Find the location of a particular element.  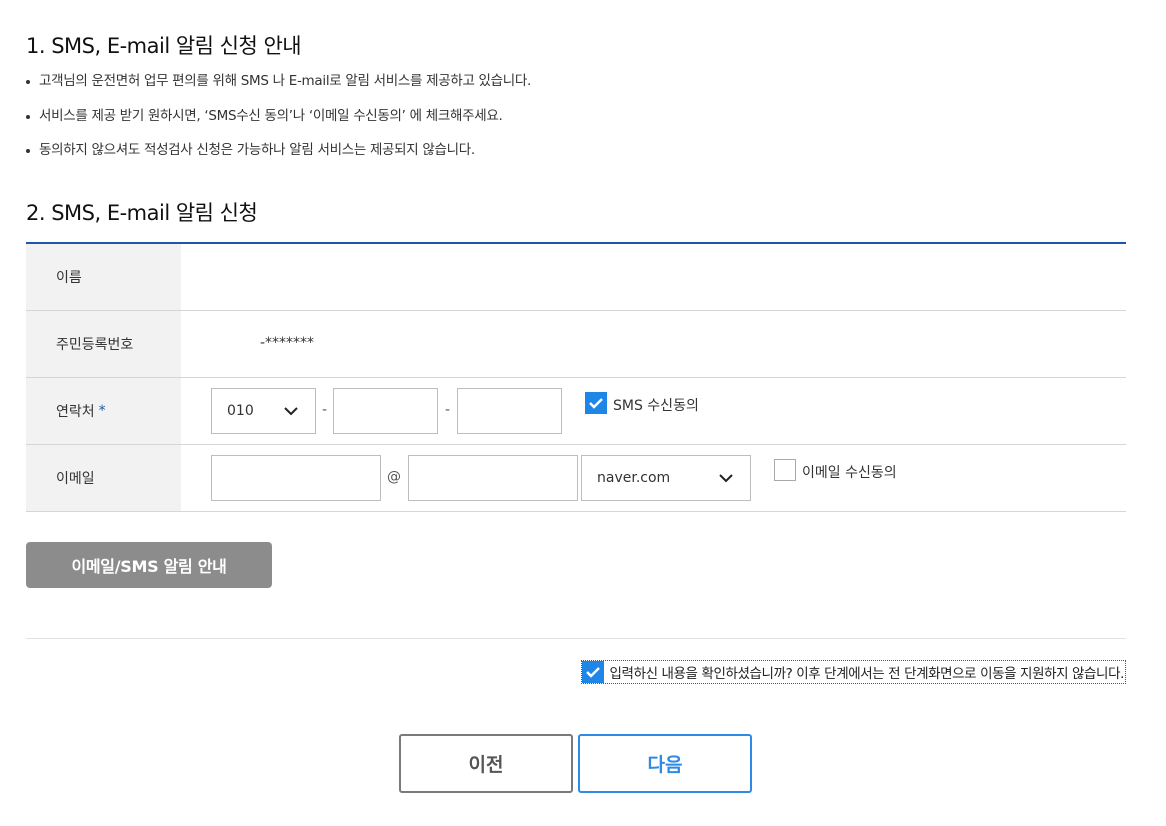

section2-title: 2. SMS, E-mail 알림 신청 is located at coordinates (142, 213).